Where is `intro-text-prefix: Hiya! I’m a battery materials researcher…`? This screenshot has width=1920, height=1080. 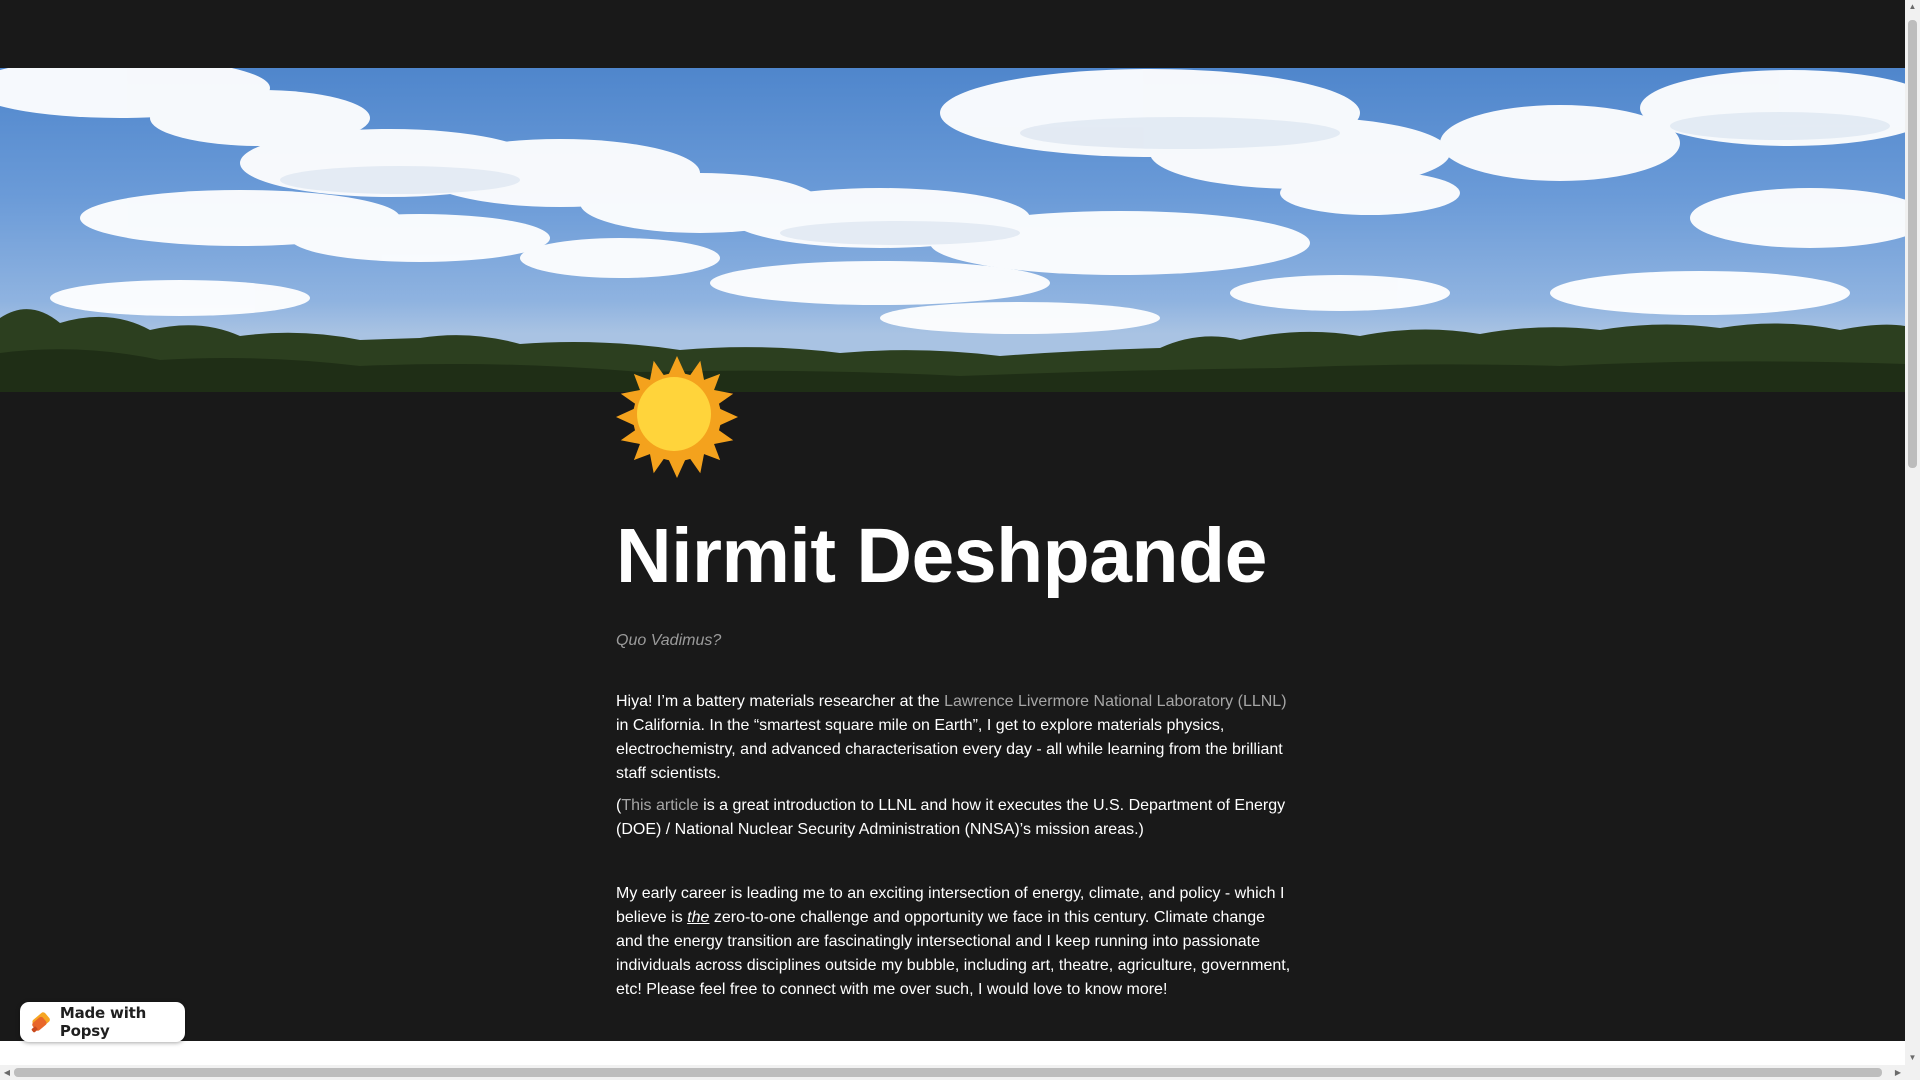 intro-text-prefix: Hiya! I’m a battery materials researcher… is located at coordinates (780, 702).